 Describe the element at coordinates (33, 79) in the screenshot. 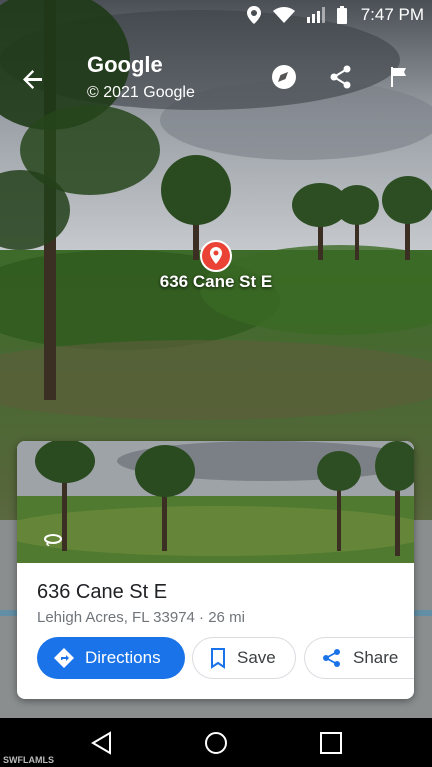

I see `back-arrow-icon` at that location.